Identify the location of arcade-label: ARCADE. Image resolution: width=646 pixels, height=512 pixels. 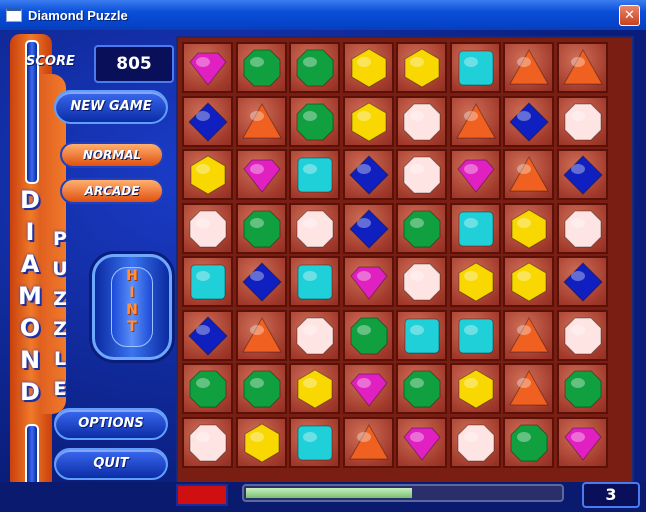
(112, 191).